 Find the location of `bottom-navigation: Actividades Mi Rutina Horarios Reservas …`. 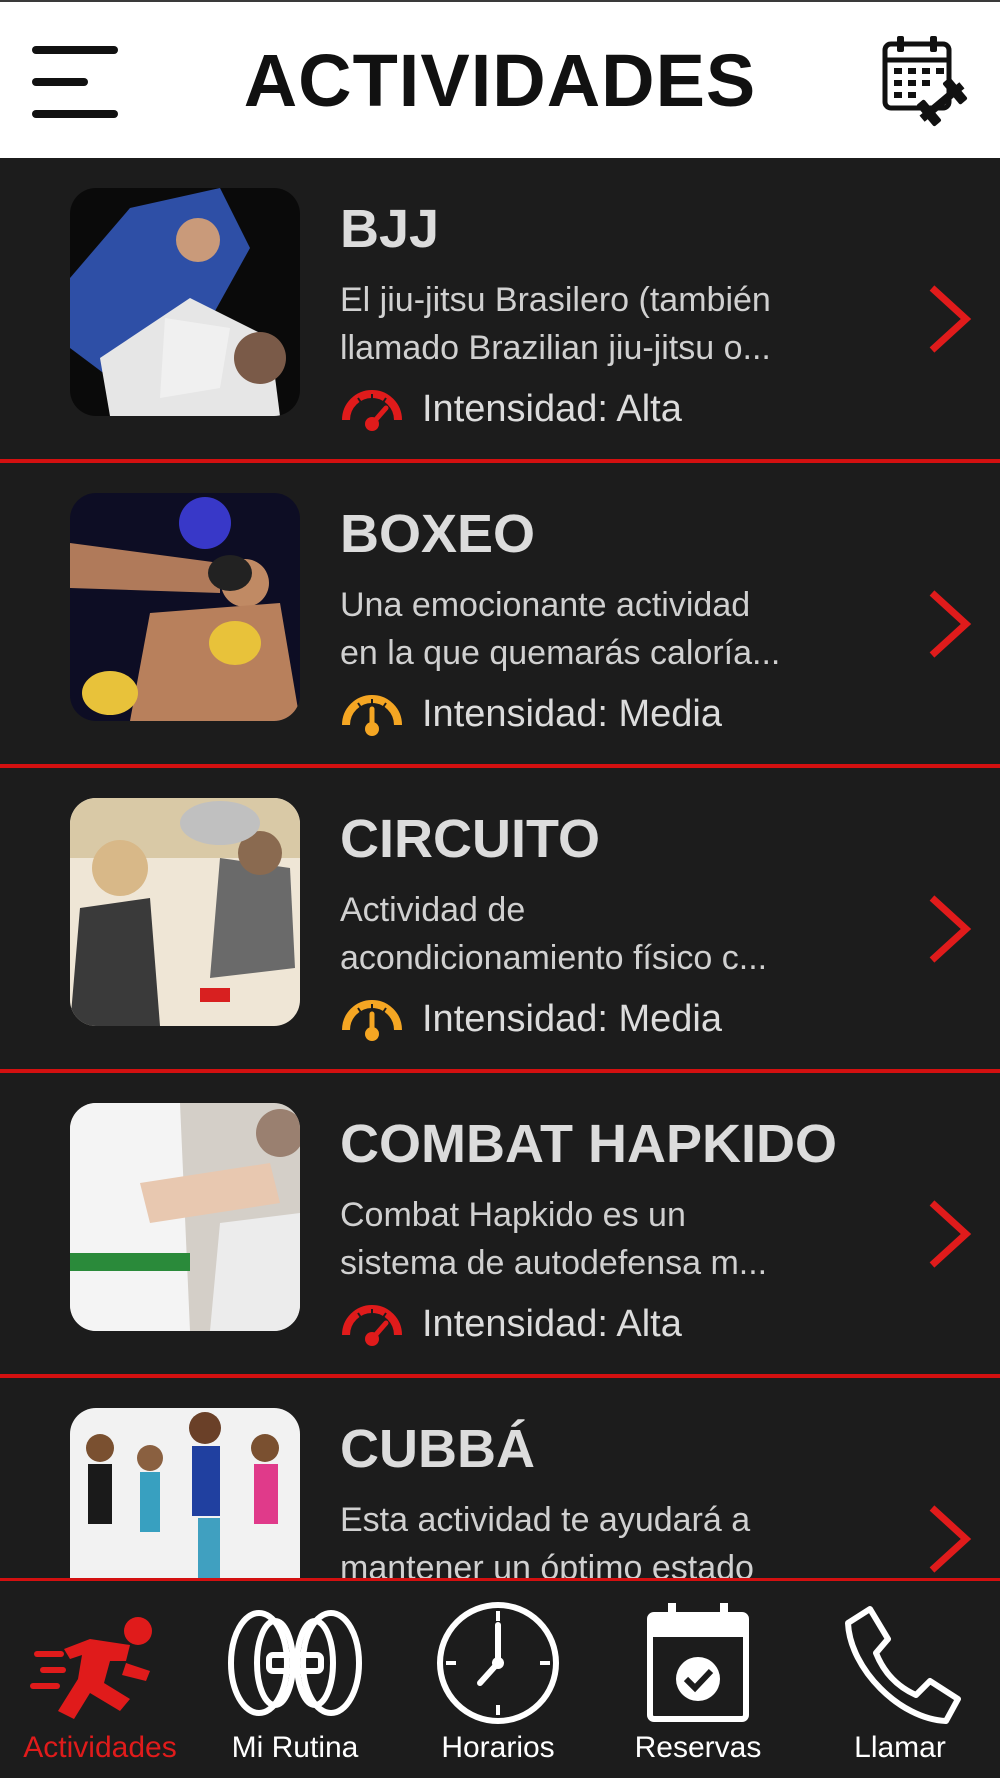

bottom-navigation: Actividades Mi Rutina Horarios Reservas … is located at coordinates (500, 1678).